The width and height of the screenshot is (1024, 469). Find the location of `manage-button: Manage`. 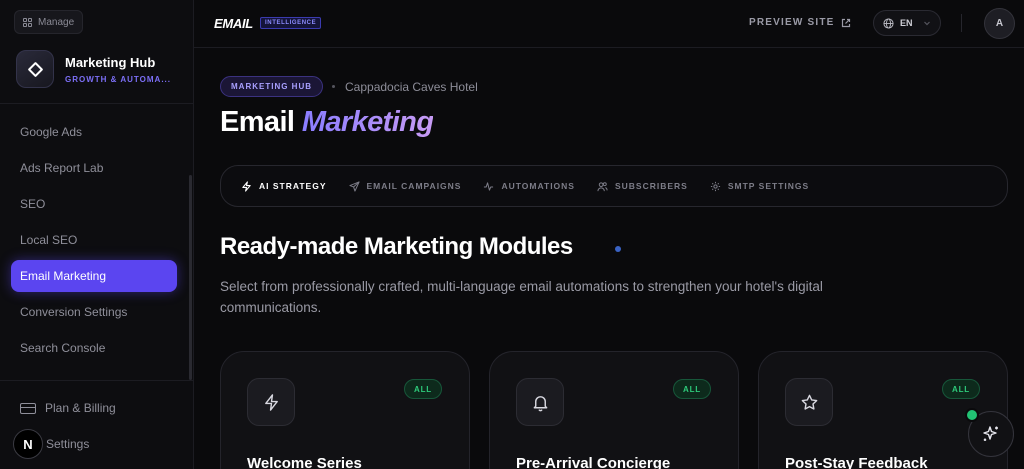

manage-button: Manage is located at coordinates (49, 22).